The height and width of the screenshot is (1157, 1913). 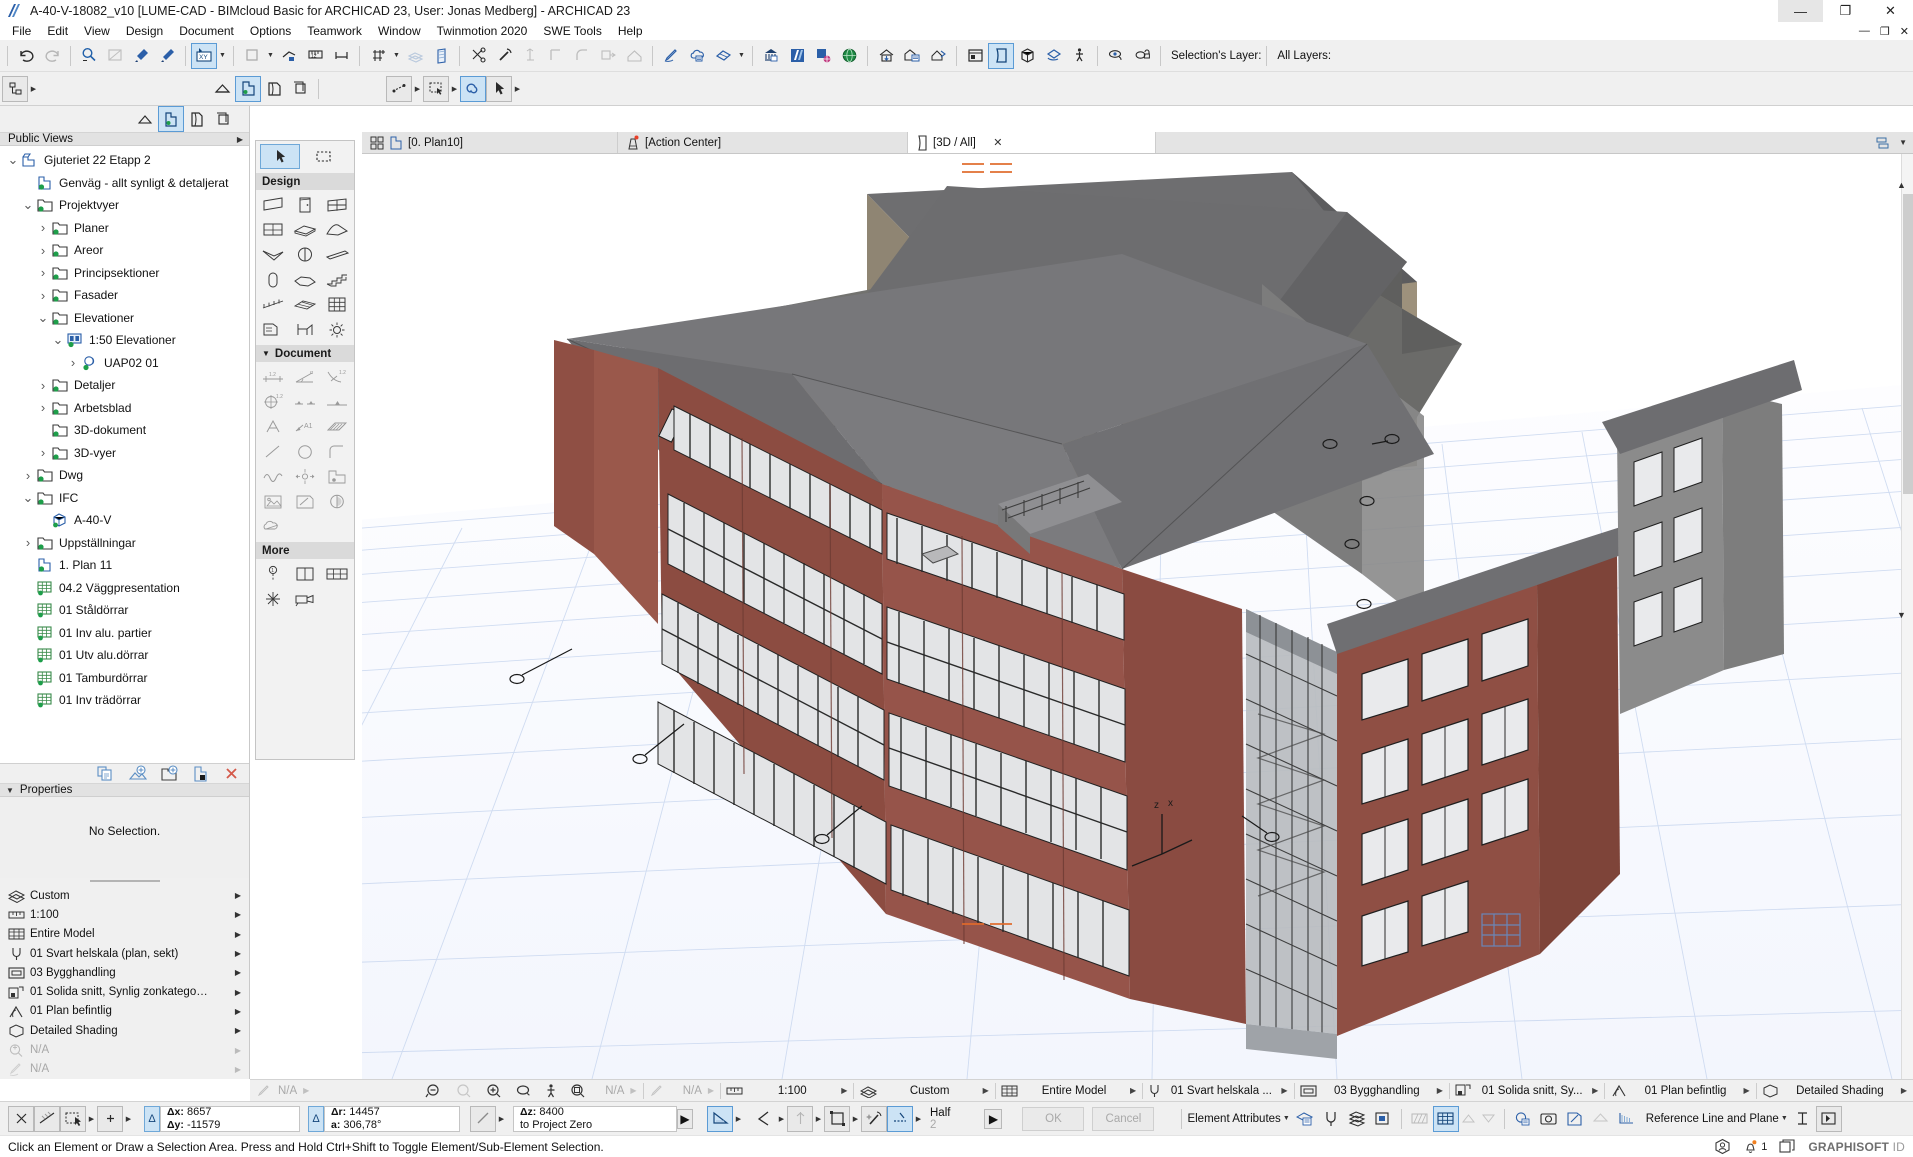 What do you see at coordinates (305, 353) in the screenshot?
I see `toolbox-section-document: ▼ Document` at bounding box center [305, 353].